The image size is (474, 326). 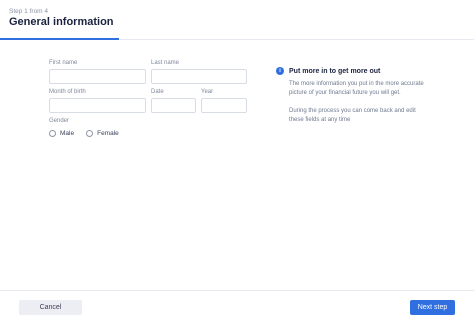 I want to click on date-label: Date, so click(x=157, y=92).